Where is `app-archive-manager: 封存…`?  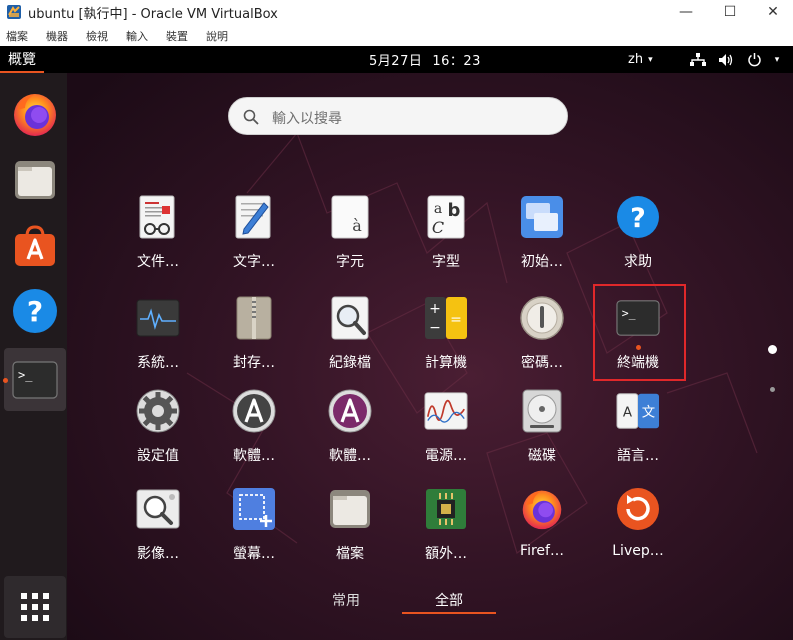
app-archive-manager: 封存… is located at coordinates (254, 341).